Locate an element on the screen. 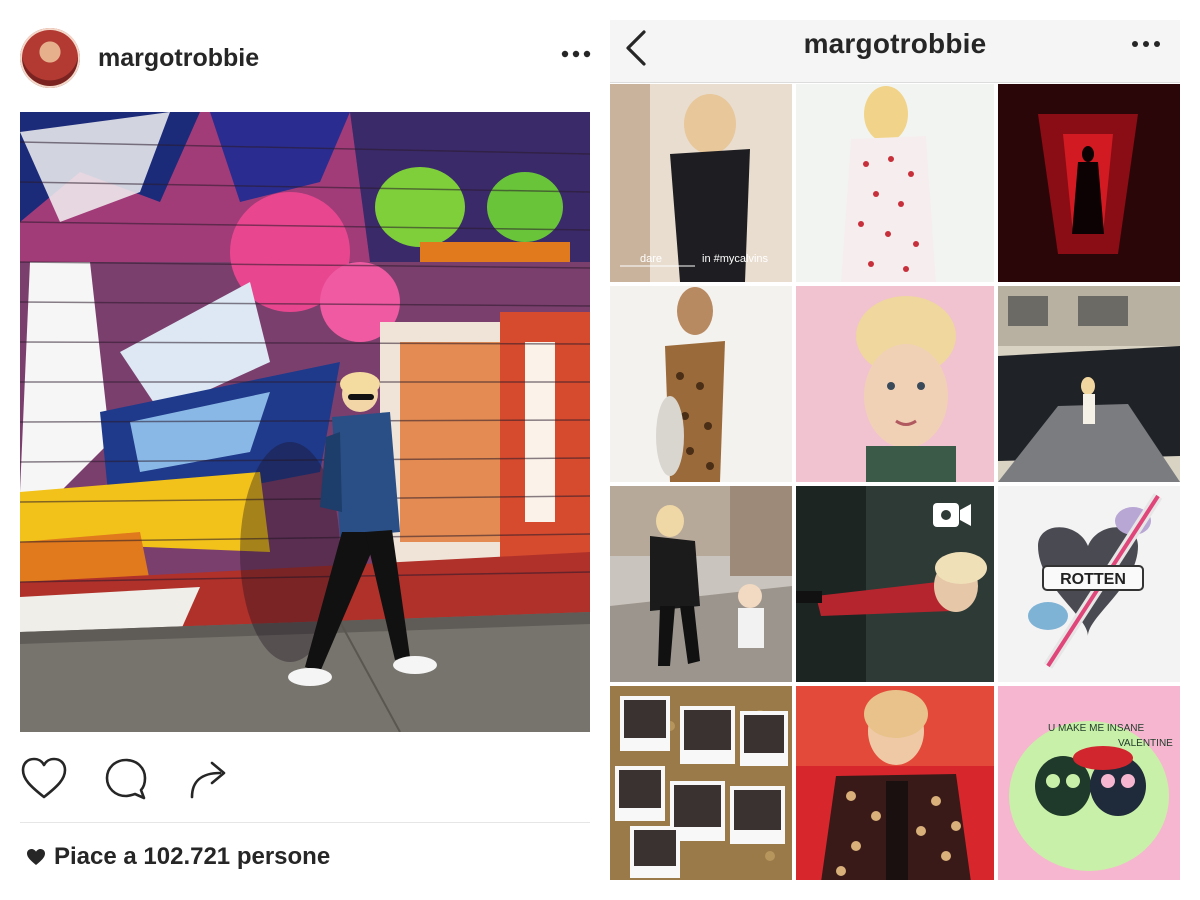 This screenshot has height=900, width=1200. grid-tile-1: dare in #mycalvins is located at coordinates (701, 183).